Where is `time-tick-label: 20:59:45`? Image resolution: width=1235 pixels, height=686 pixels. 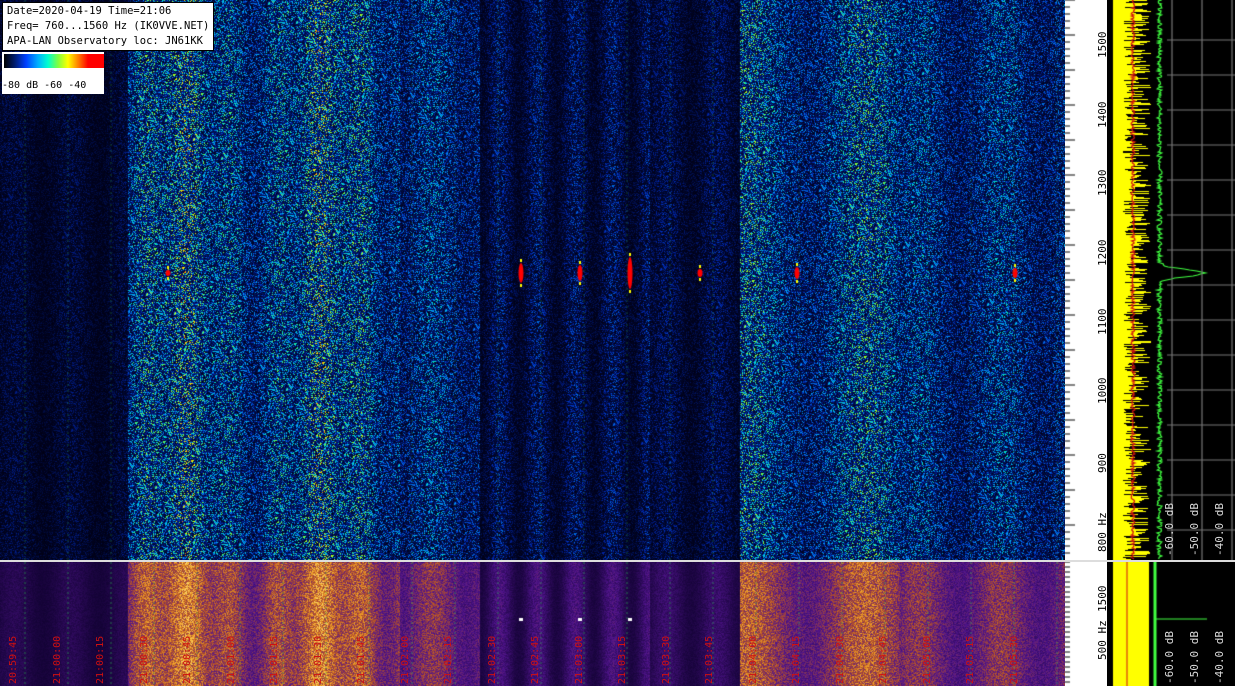
time-tick-label: 20:59:45 is located at coordinates (13, 659).